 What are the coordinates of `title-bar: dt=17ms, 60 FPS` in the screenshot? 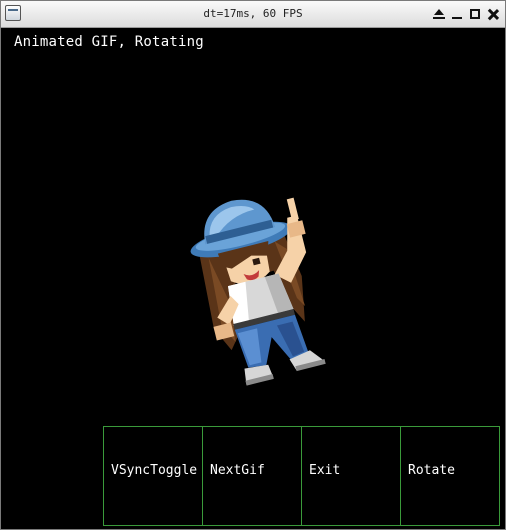 It's located at (253, 14).